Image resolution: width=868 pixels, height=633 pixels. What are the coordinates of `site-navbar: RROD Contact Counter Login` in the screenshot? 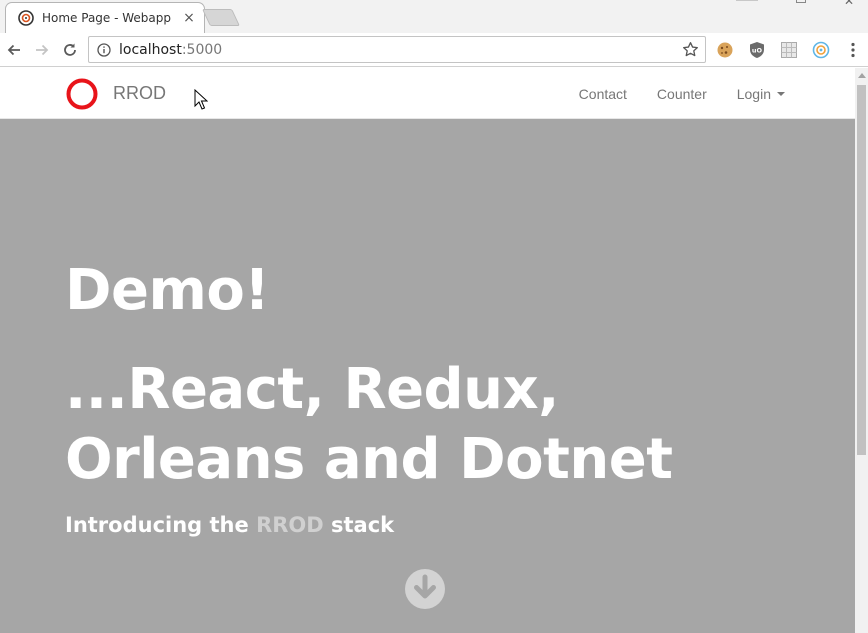 It's located at (427, 93).